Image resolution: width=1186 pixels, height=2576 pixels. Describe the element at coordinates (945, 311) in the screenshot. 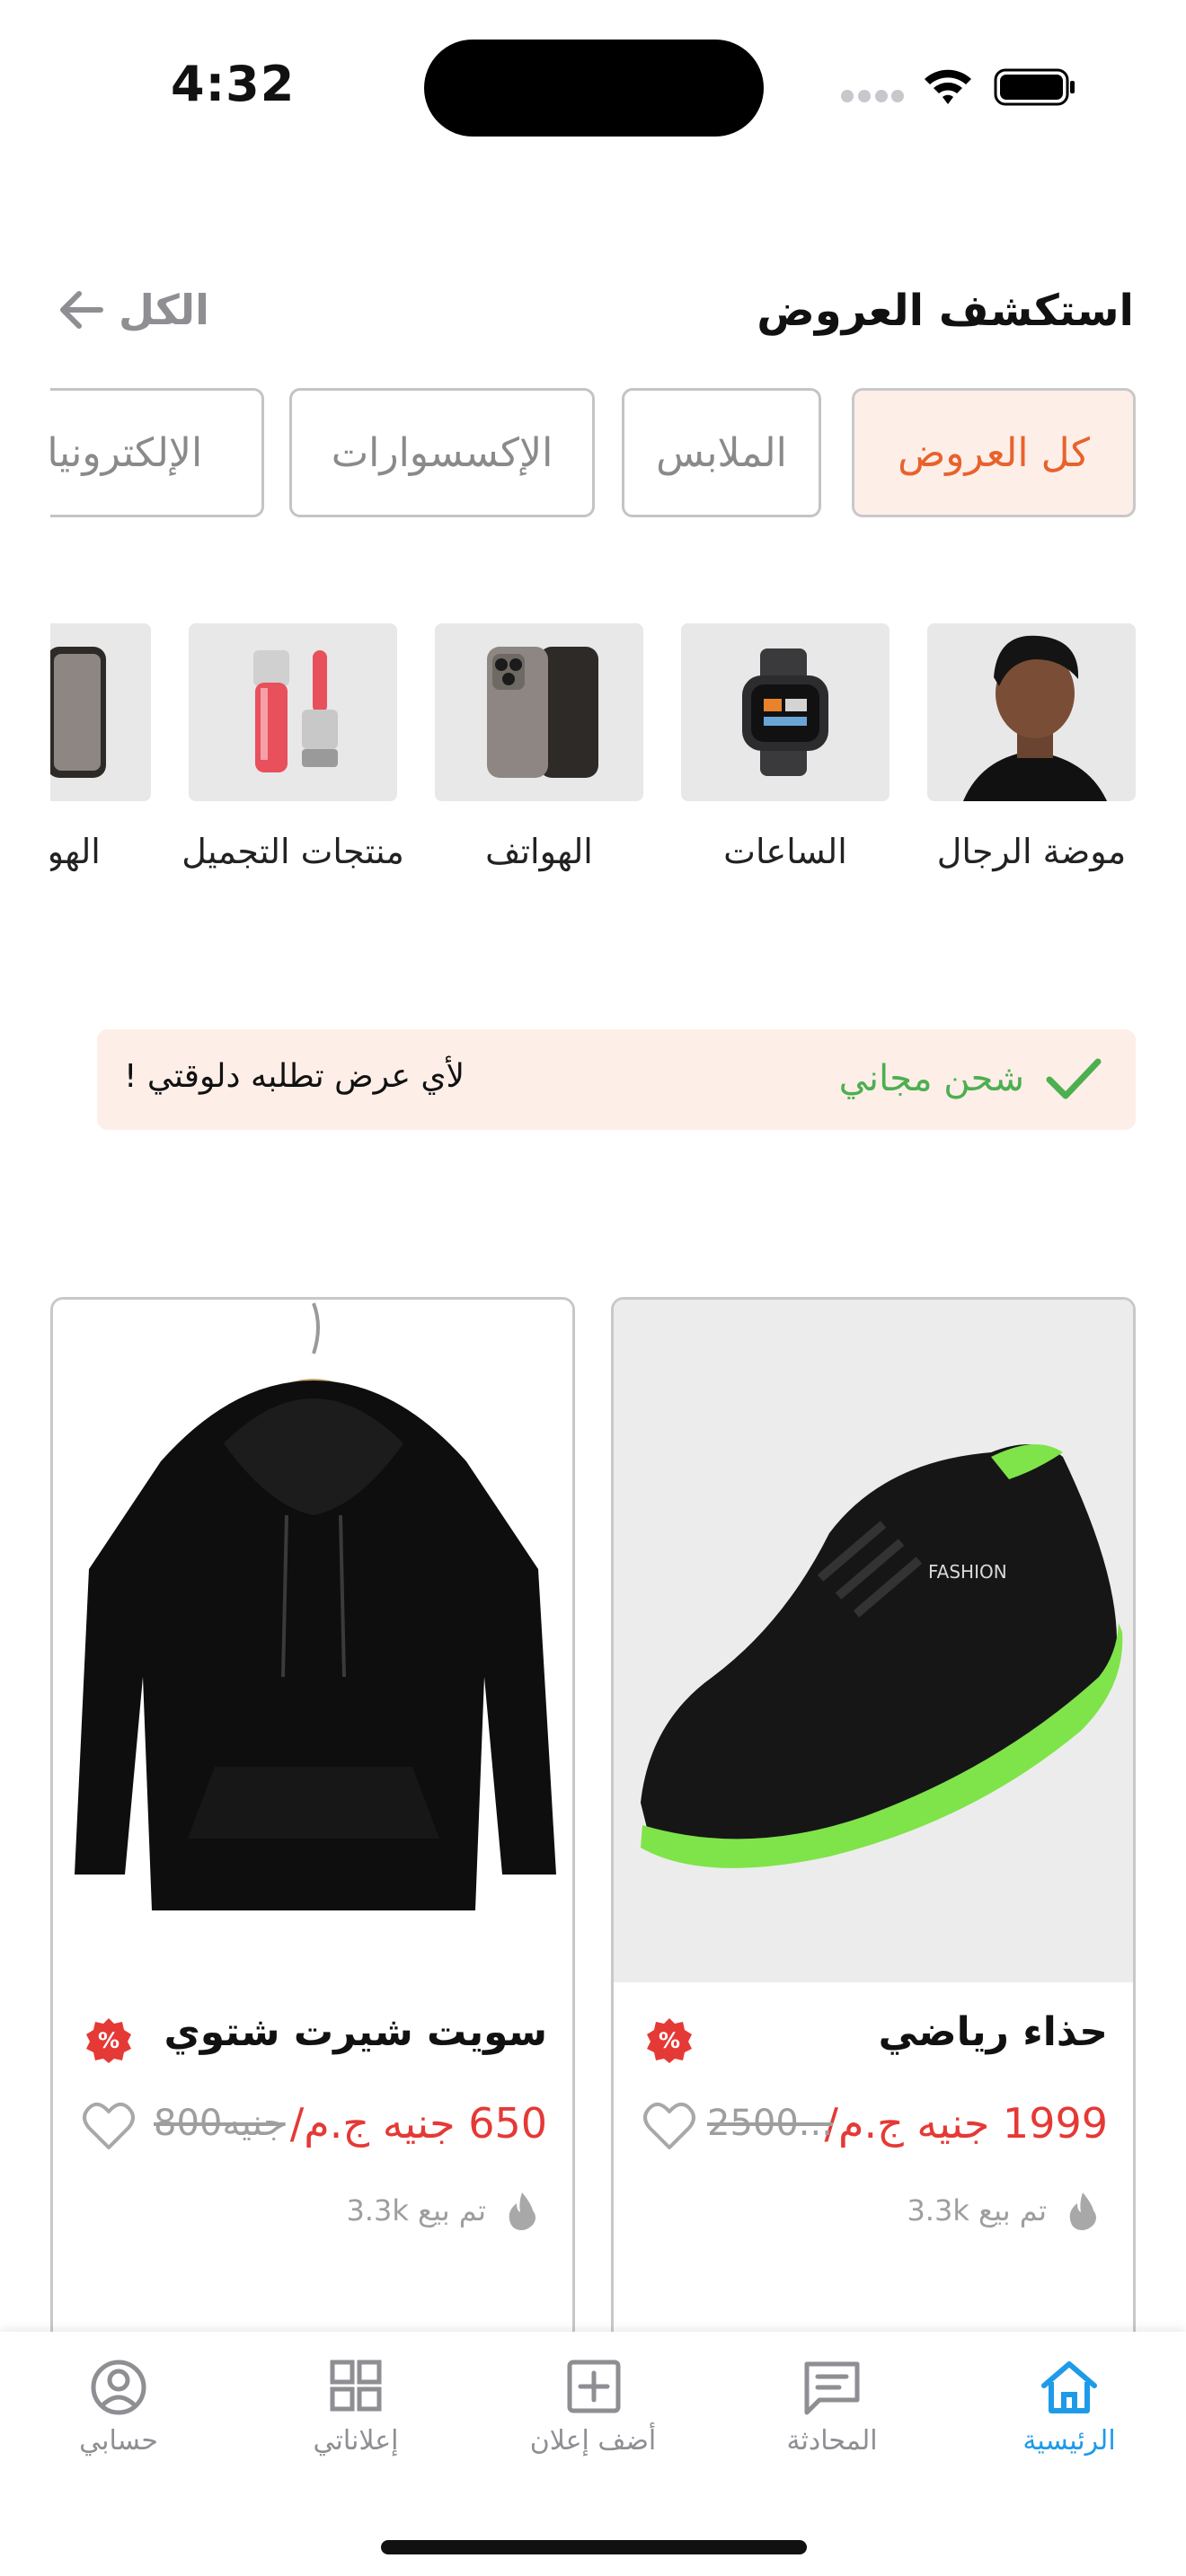

I see `page-title: استكشف العروض` at that location.